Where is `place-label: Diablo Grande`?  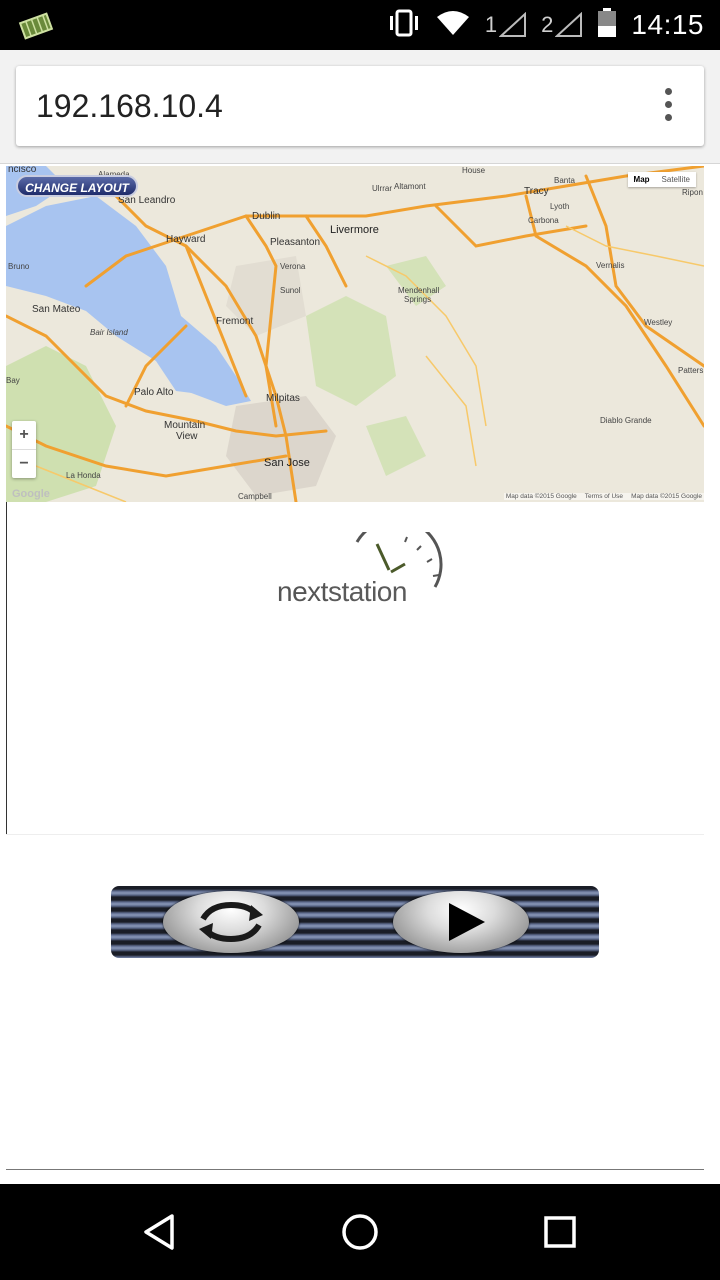
place-label: Diablo Grande is located at coordinates (626, 420).